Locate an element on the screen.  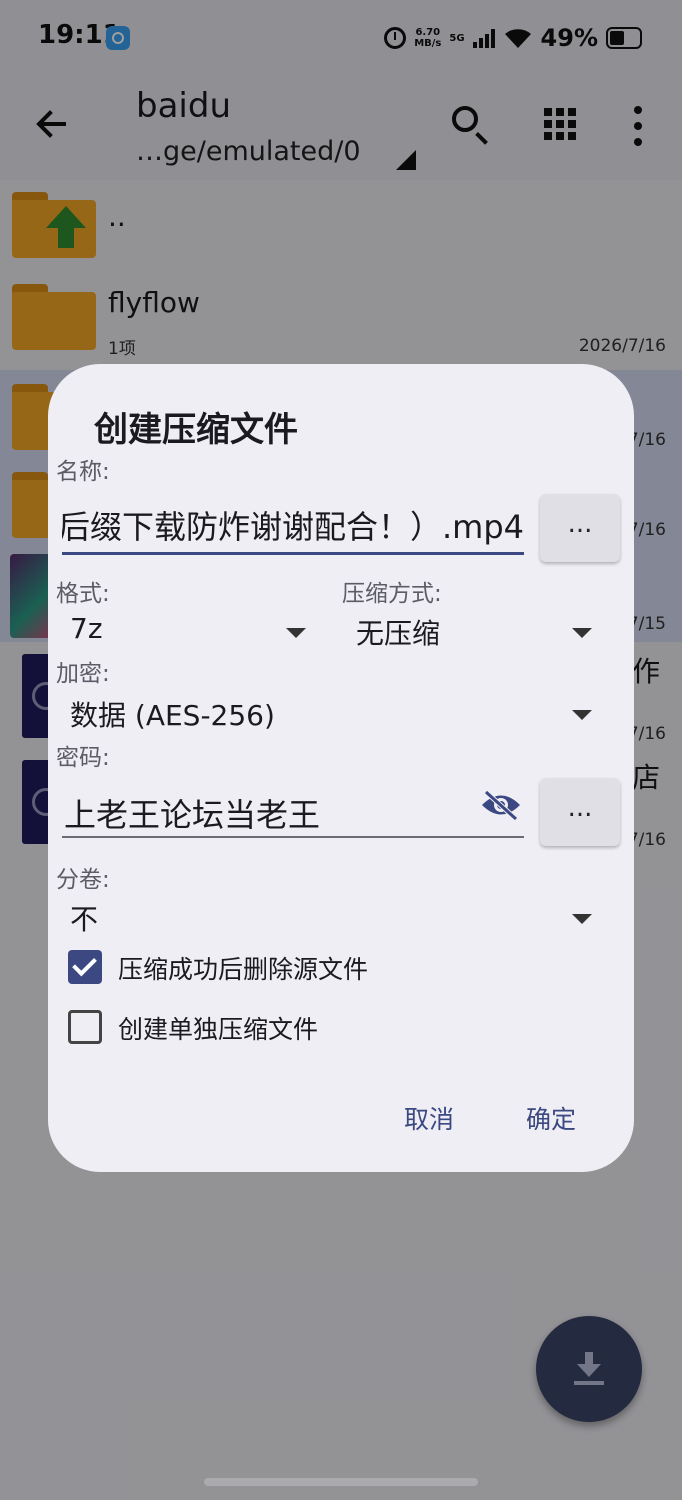
encrypt-select: 数据 (AES-256) is located at coordinates (329, 711).